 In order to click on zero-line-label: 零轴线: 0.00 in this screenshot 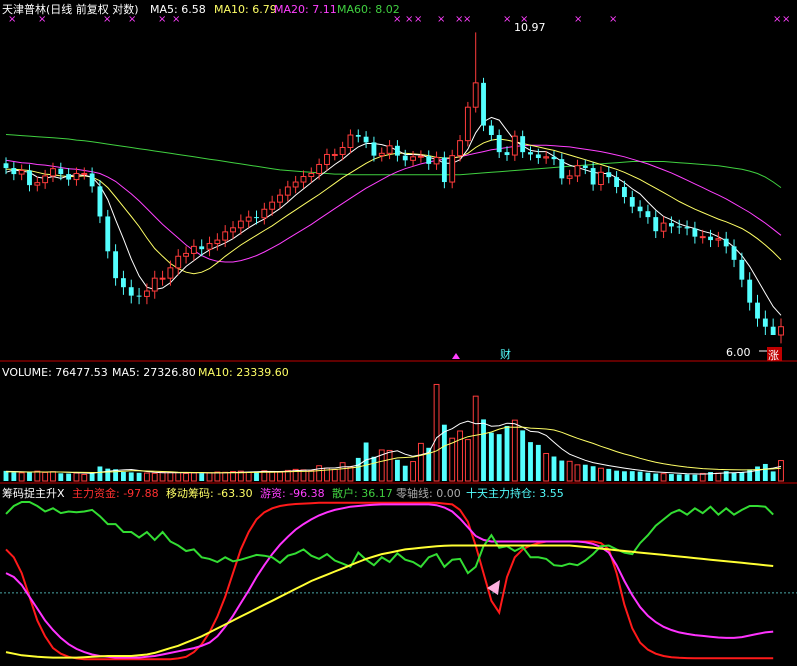, I will do `click(428, 493)`.